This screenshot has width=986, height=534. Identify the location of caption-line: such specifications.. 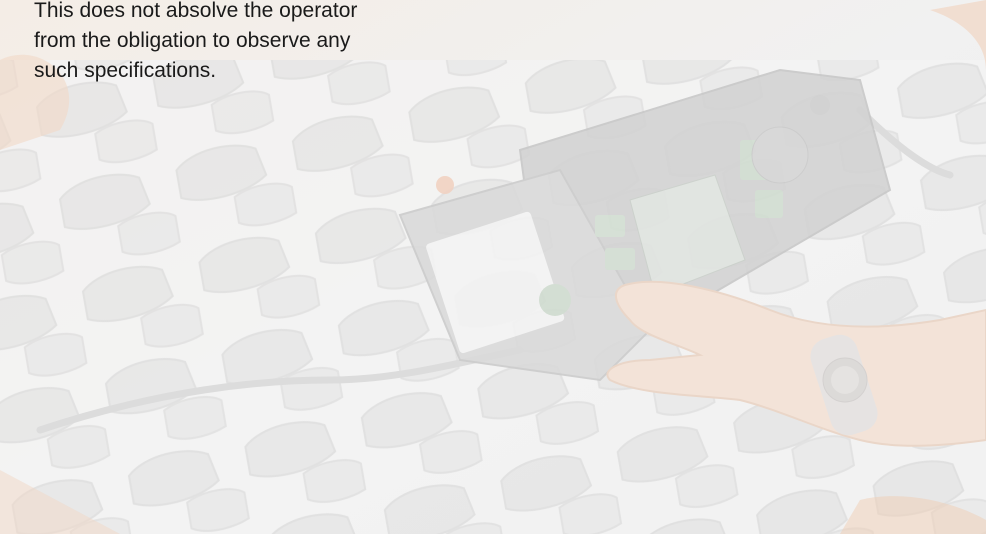
(125, 70).